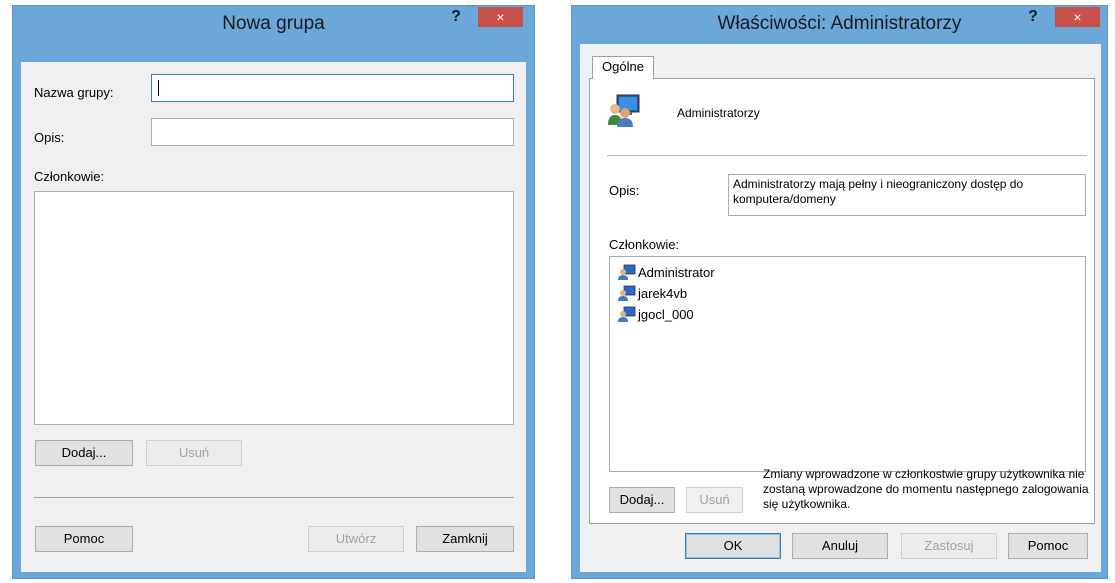 Image resolution: width=1115 pixels, height=583 pixels. Describe the element at coordinates (949, 546) in the screenshot. I see `apply-button: Zastosuj` at that location.